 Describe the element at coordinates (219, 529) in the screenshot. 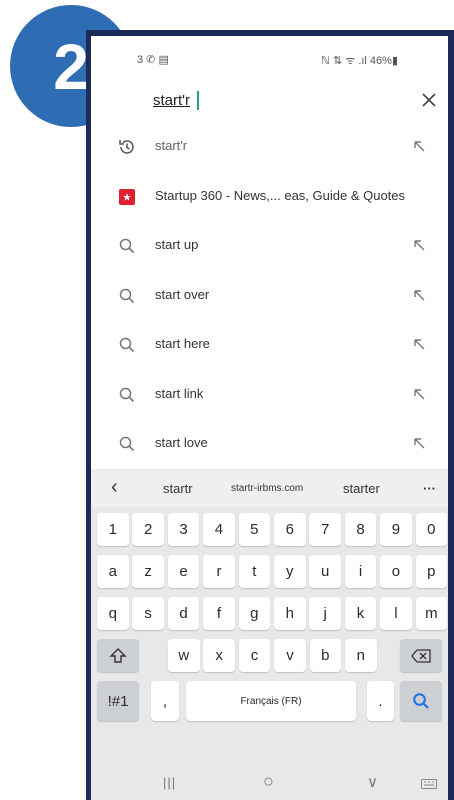

I see `key-4: 4` at that location.